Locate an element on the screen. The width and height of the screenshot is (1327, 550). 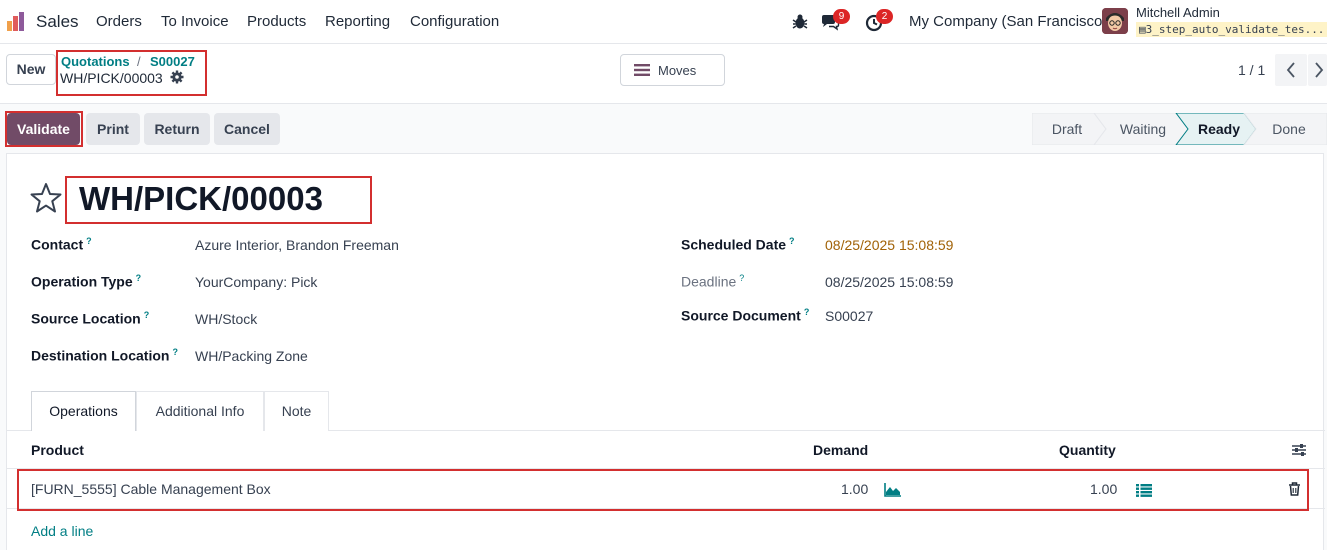
menu-orders: Orders is located at coordinates (119, 21).